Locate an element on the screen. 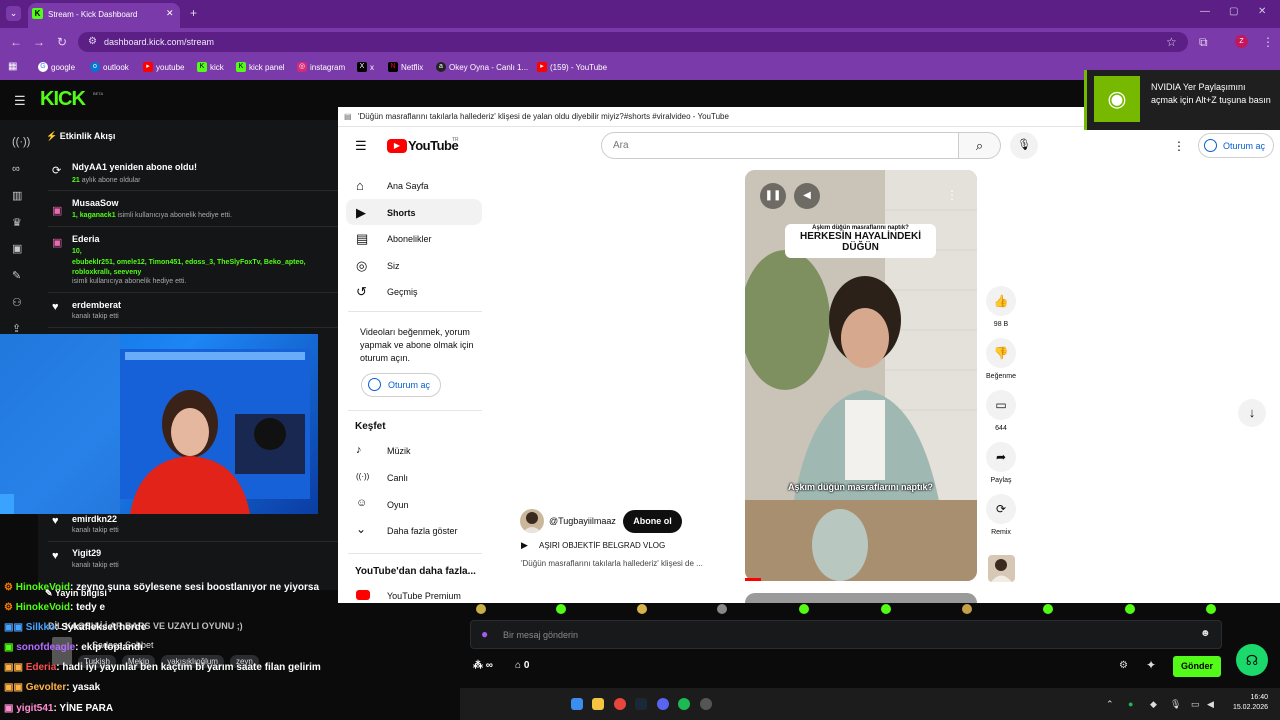 This screenshot has width=1280, height=720. bookmark-instagram: ◎ instagram is located at coordinates (321, 67).